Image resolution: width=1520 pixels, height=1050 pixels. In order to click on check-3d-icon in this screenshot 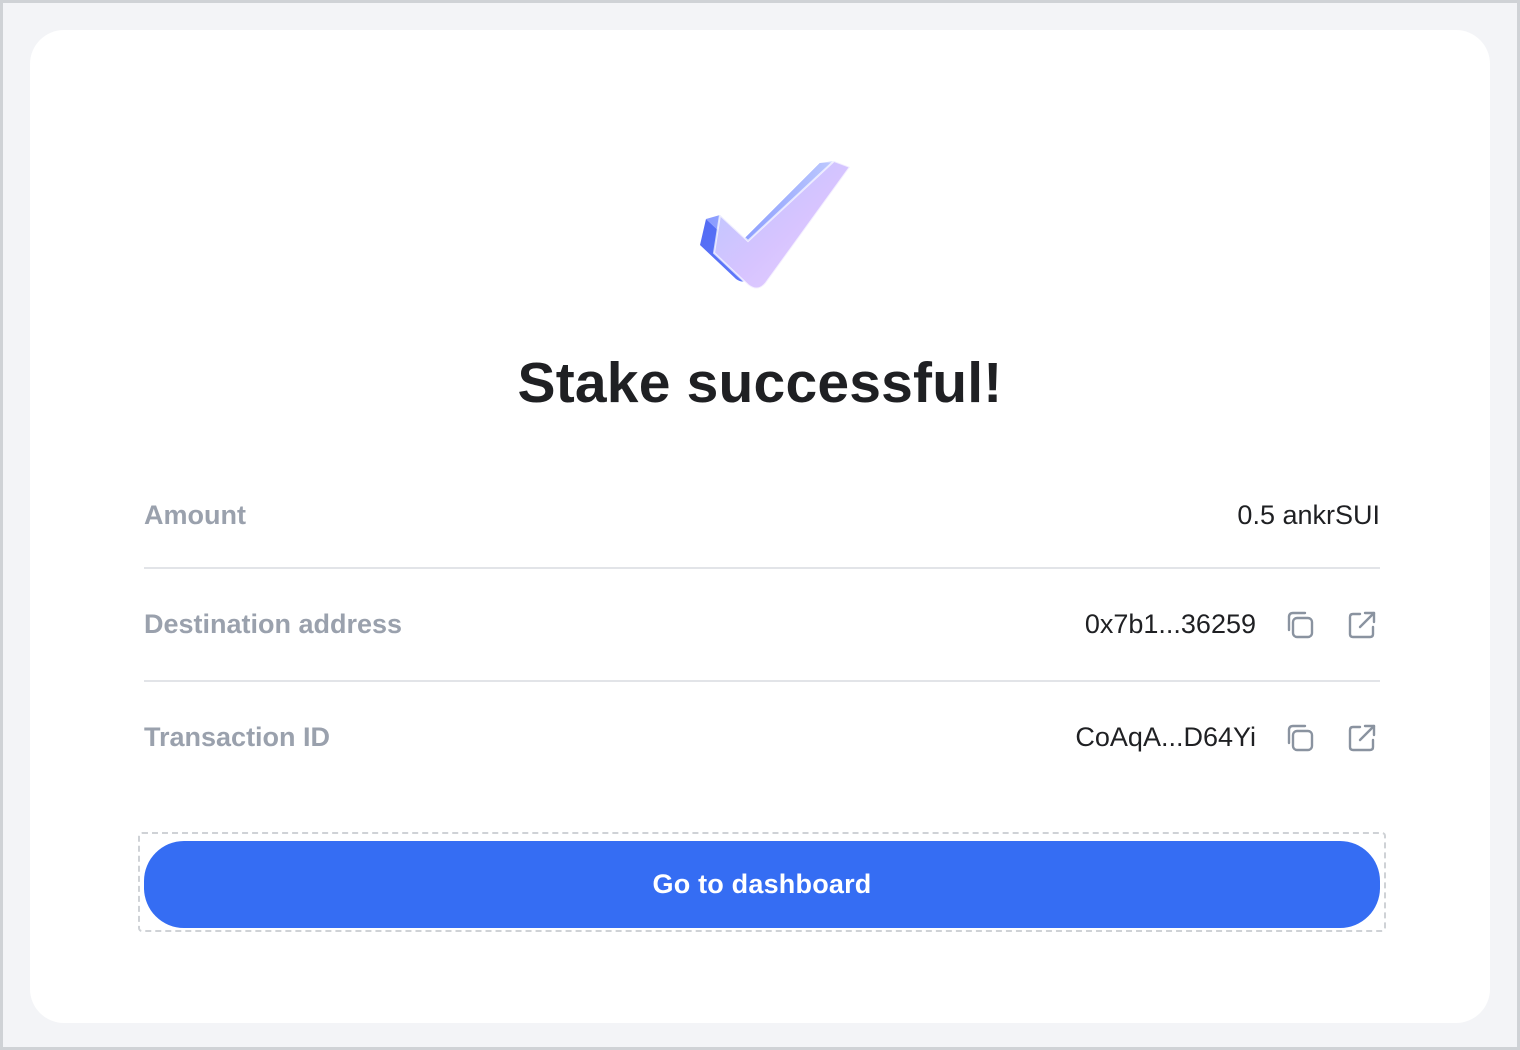, I will do `click(765, 230)`.